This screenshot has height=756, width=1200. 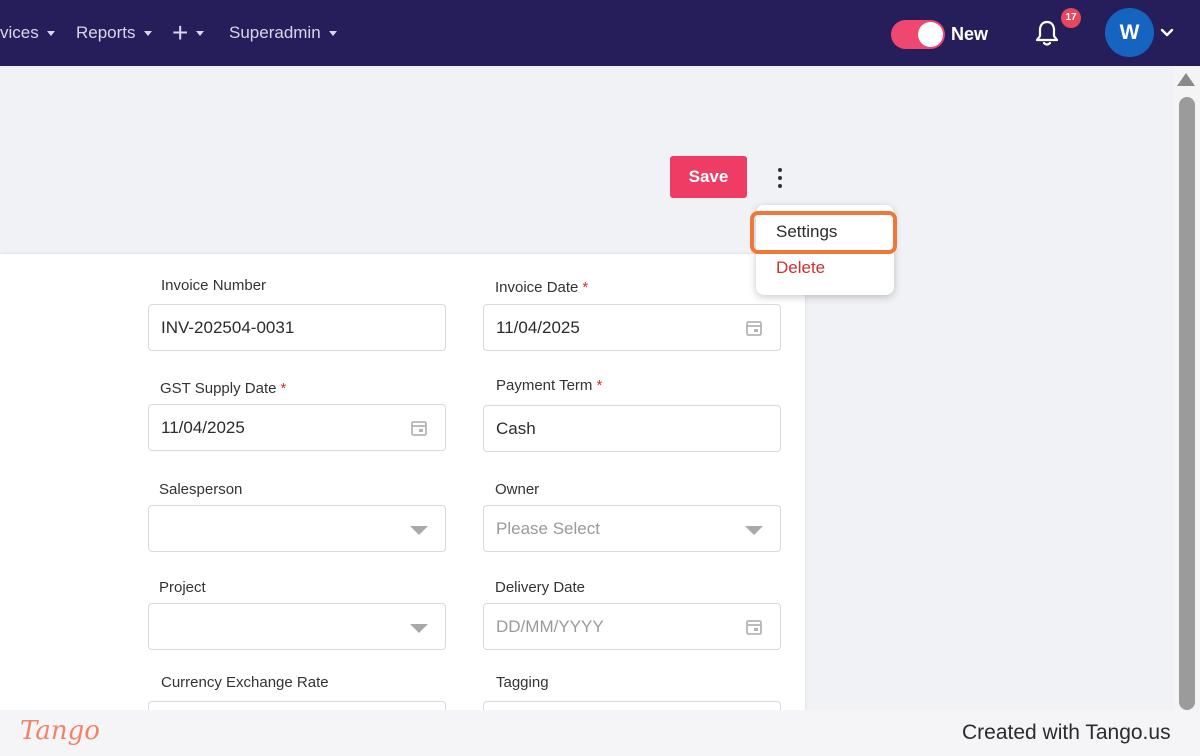 What do you see at coordinates (1186, 79) in the screenshot?
I see `scroll-up-arrow-icon` at bounding box center [1186, 79].